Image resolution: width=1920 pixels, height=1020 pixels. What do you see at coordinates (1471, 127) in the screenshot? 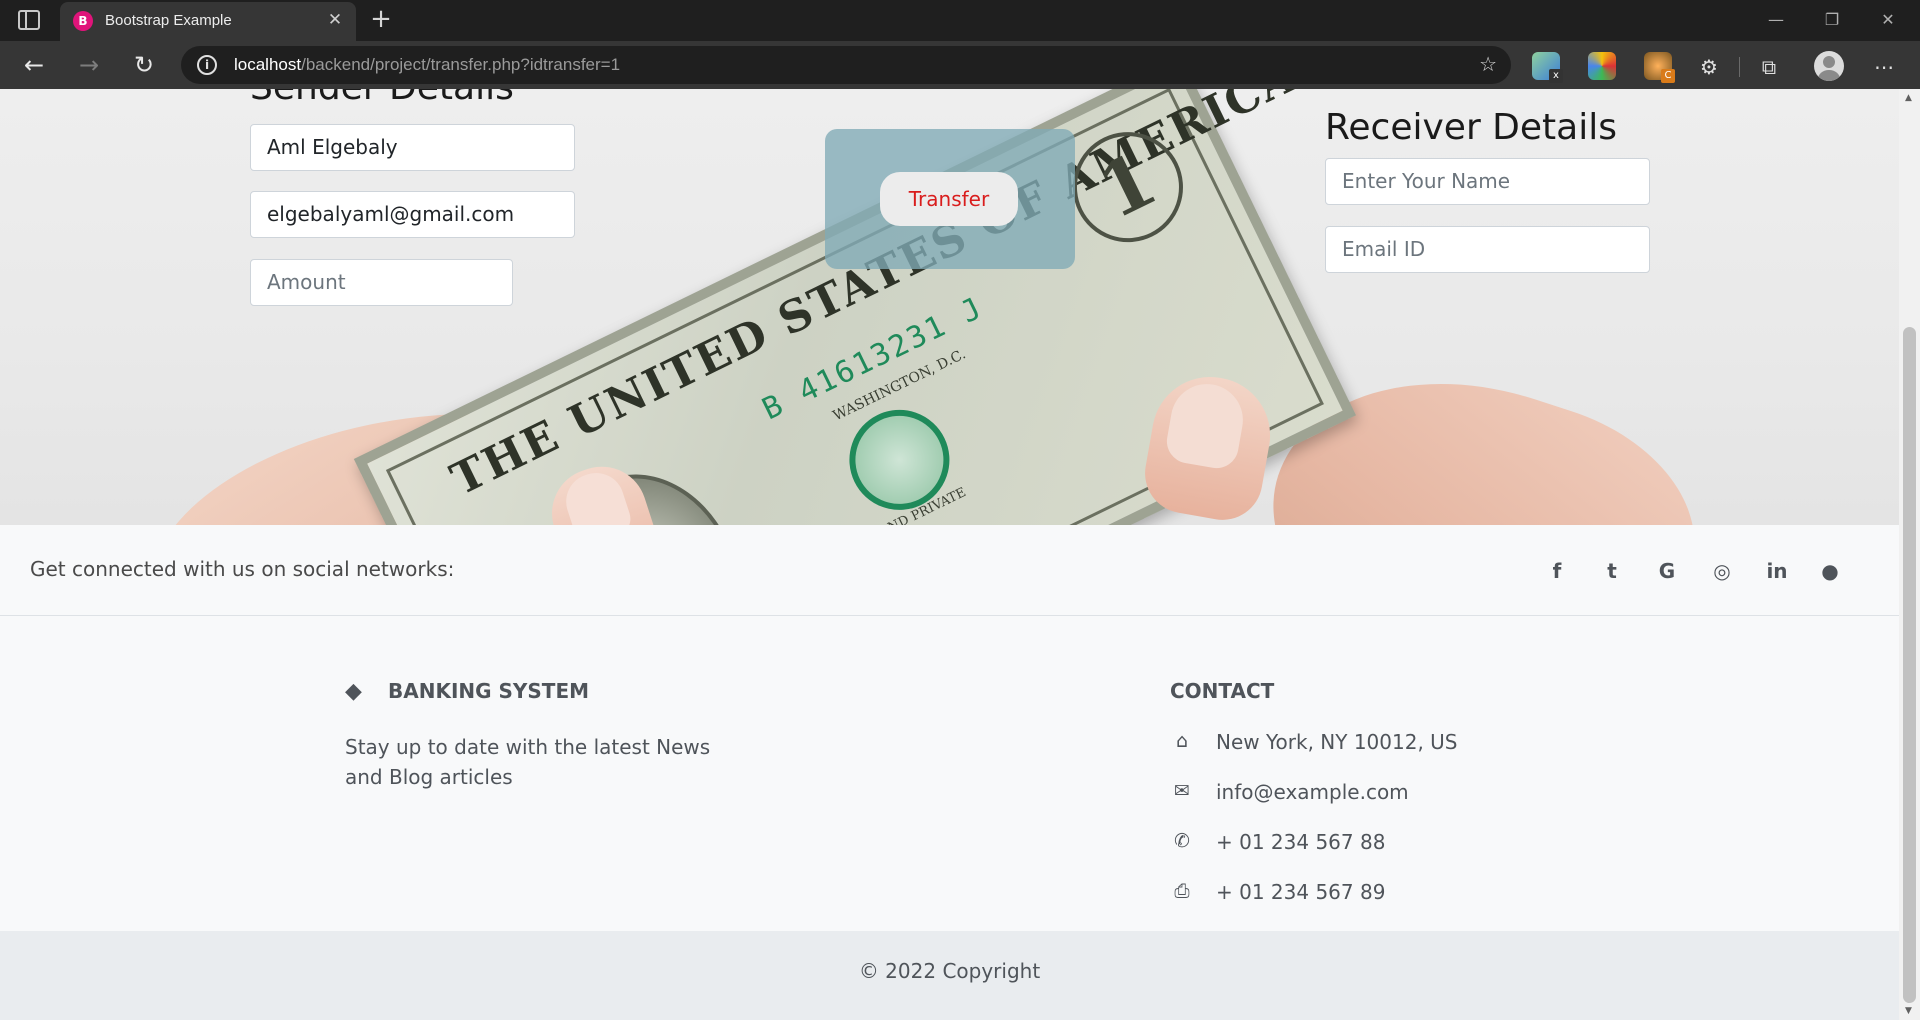
I see `receiver-details-title: Receiver Details` at bounding box center [1471, 127].